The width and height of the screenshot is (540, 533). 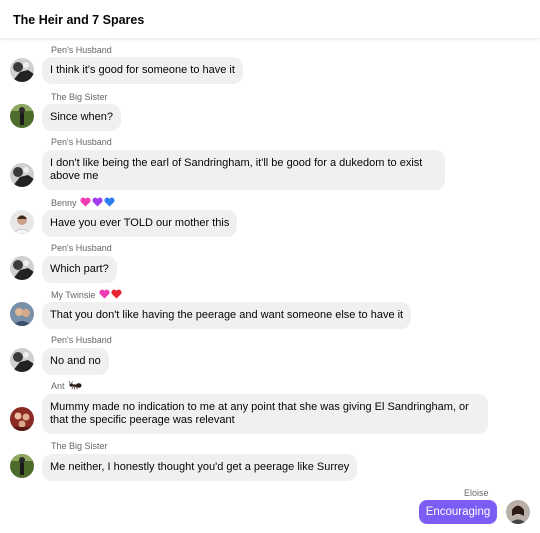 I want to click on message-text: Which part?, so click(x=79, y=269).